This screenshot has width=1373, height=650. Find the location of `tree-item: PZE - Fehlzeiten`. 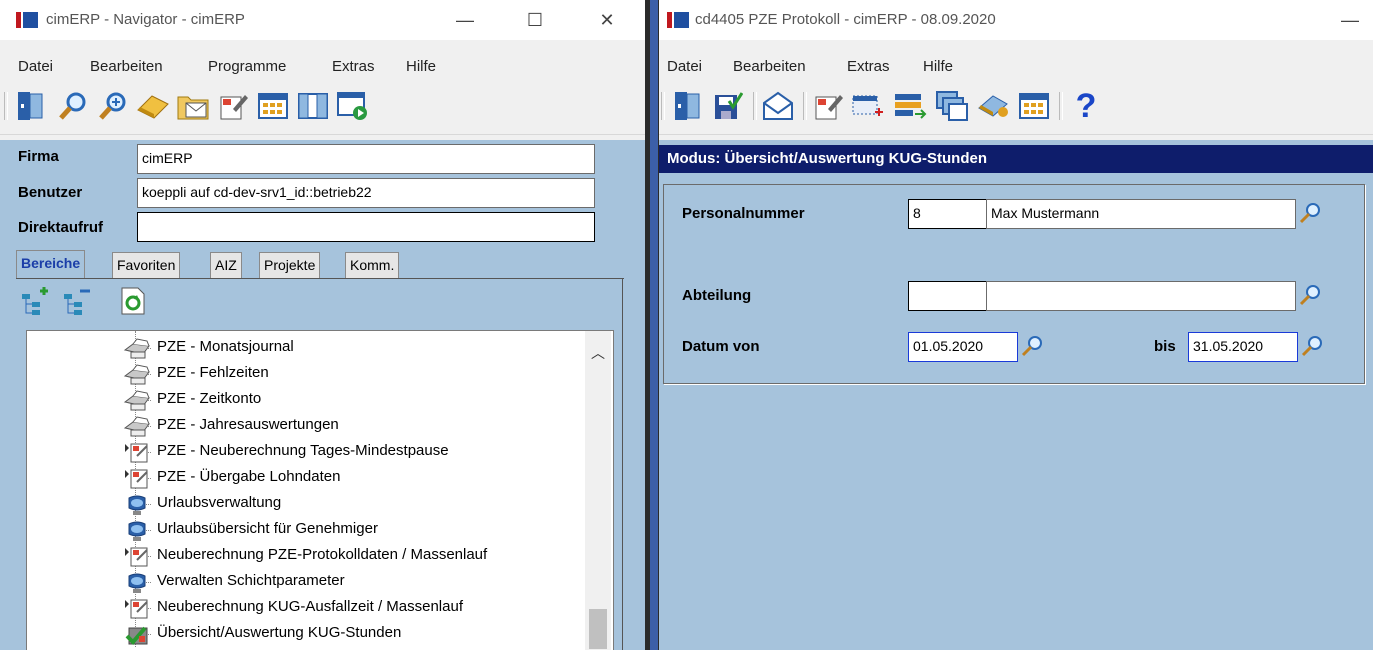

tree-item: PZE - Fehlzeiten is located at coordinates (305, 374).